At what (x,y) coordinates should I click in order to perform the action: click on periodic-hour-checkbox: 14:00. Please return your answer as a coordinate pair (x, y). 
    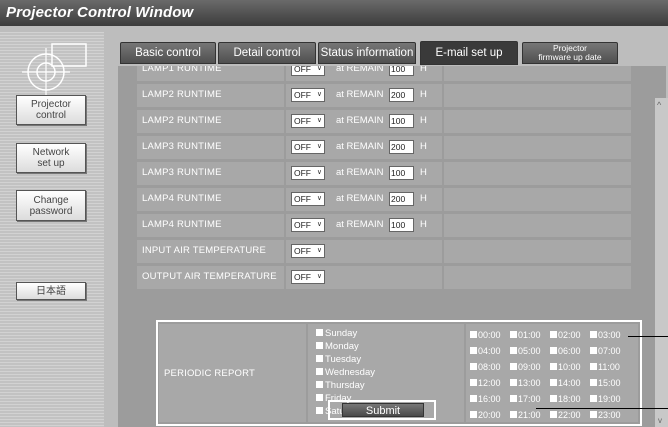
    Looking at the image, I should click on (565, 383).